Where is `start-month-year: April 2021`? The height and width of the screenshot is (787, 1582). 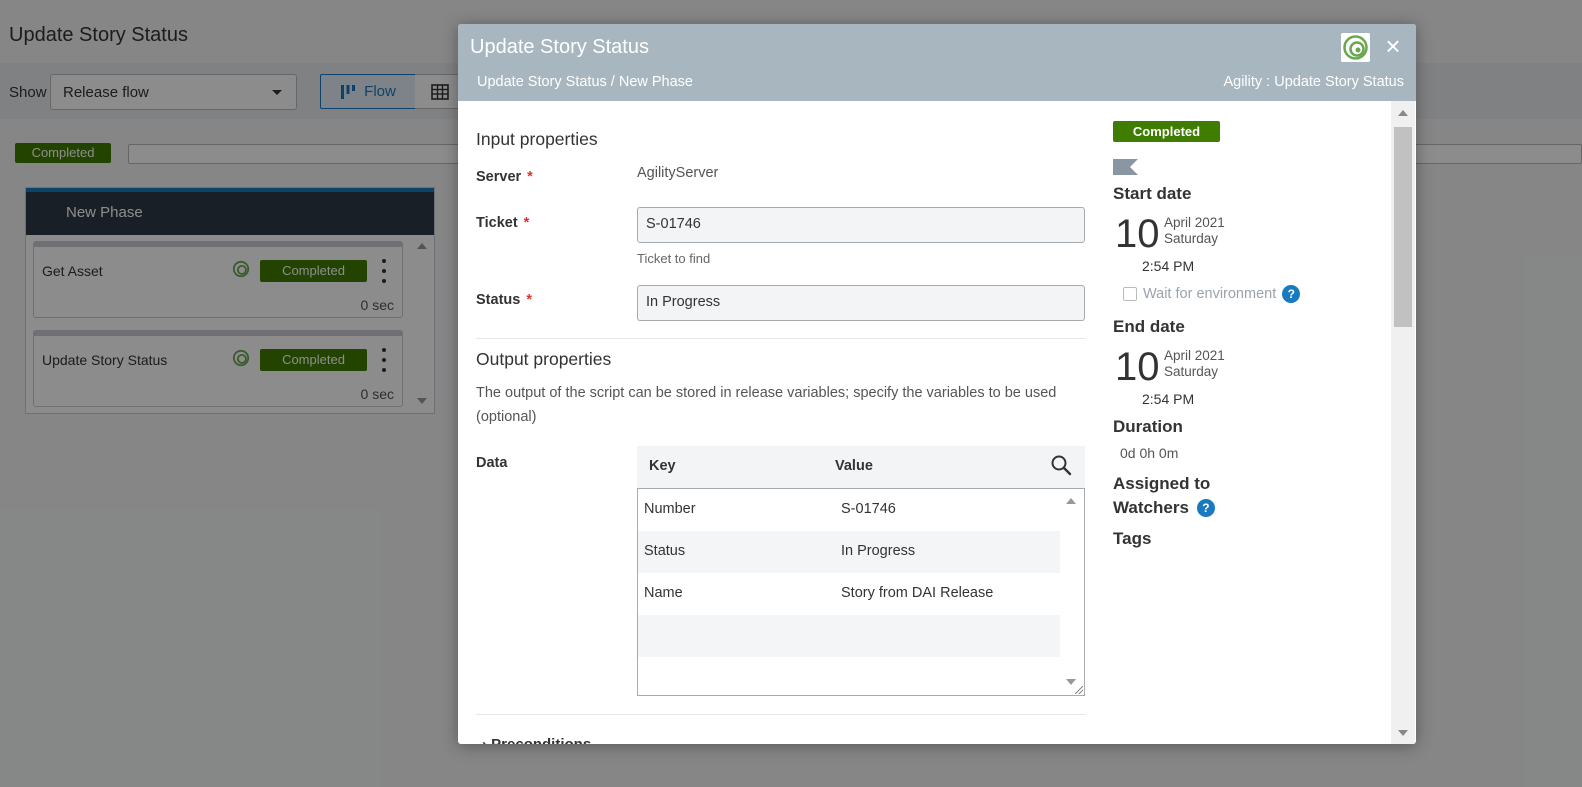
start-month-year: April 2021 is located at coordinates (1194, 222).